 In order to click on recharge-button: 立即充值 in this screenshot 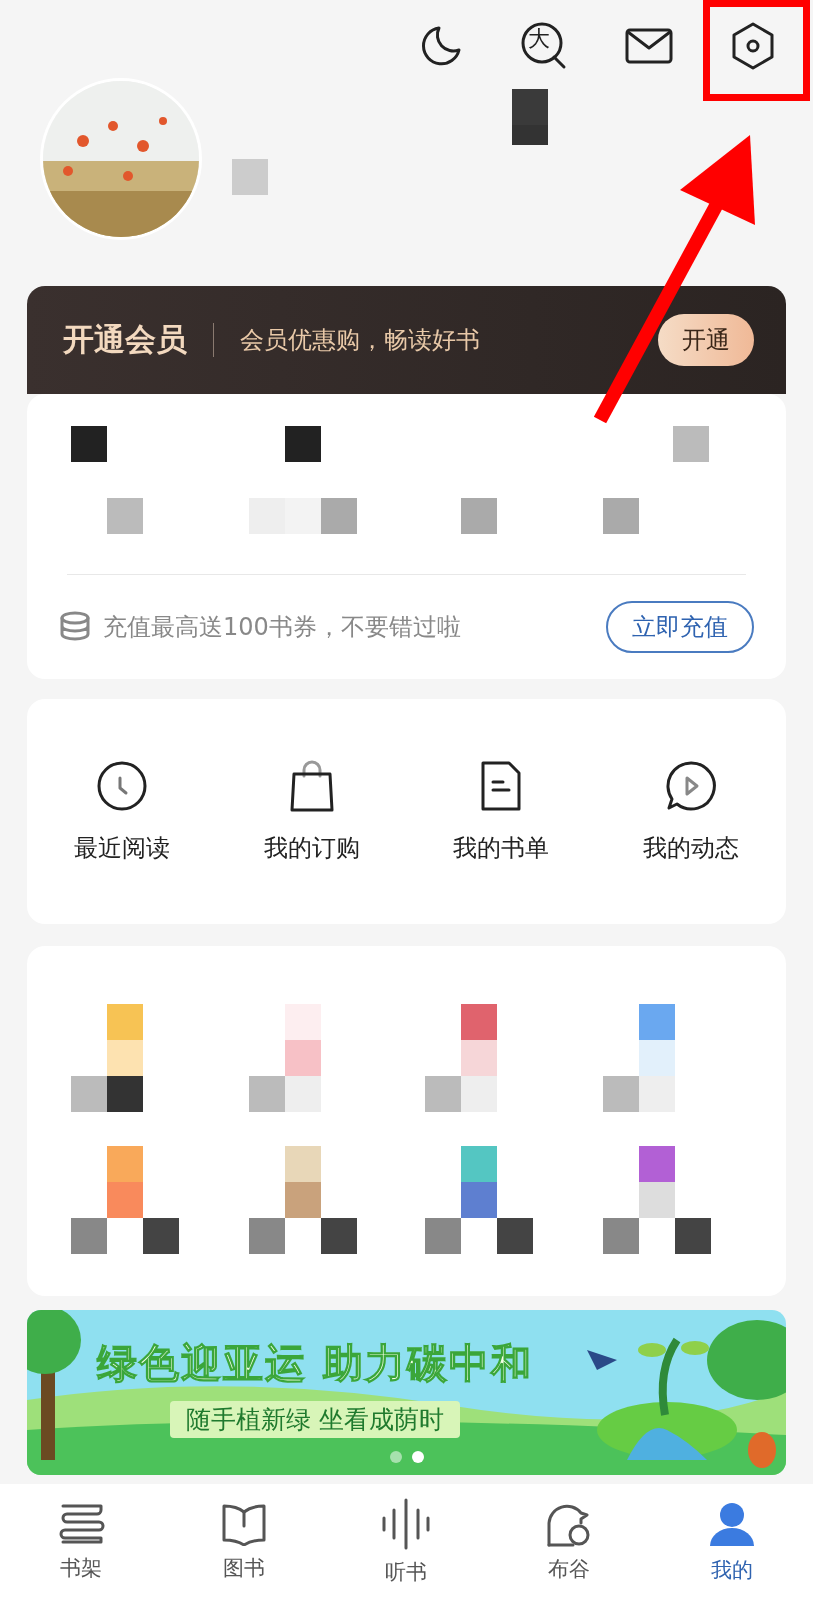, I will do `click(680, 627)`.